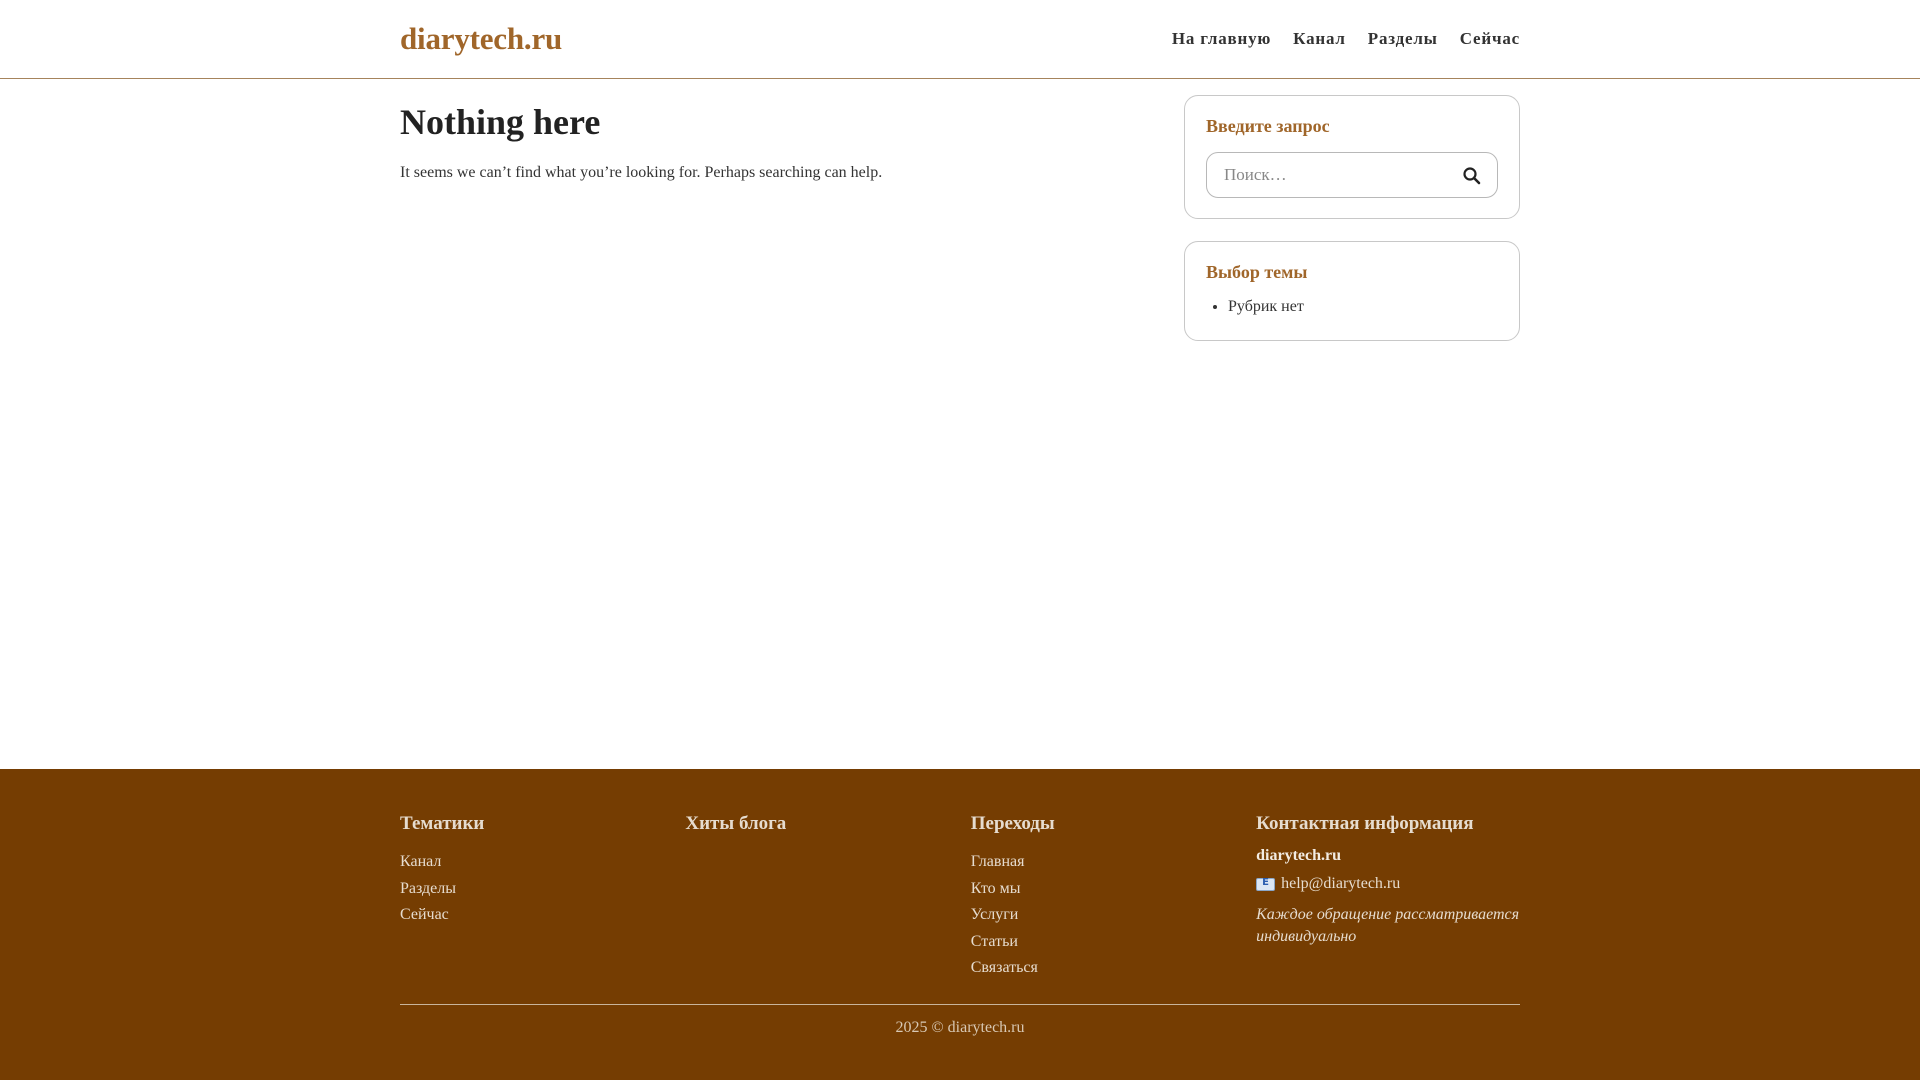  Describe the element at coordinates (424, 914) in the screenshot. I see `footer-link-now: Сейчас` at that location.